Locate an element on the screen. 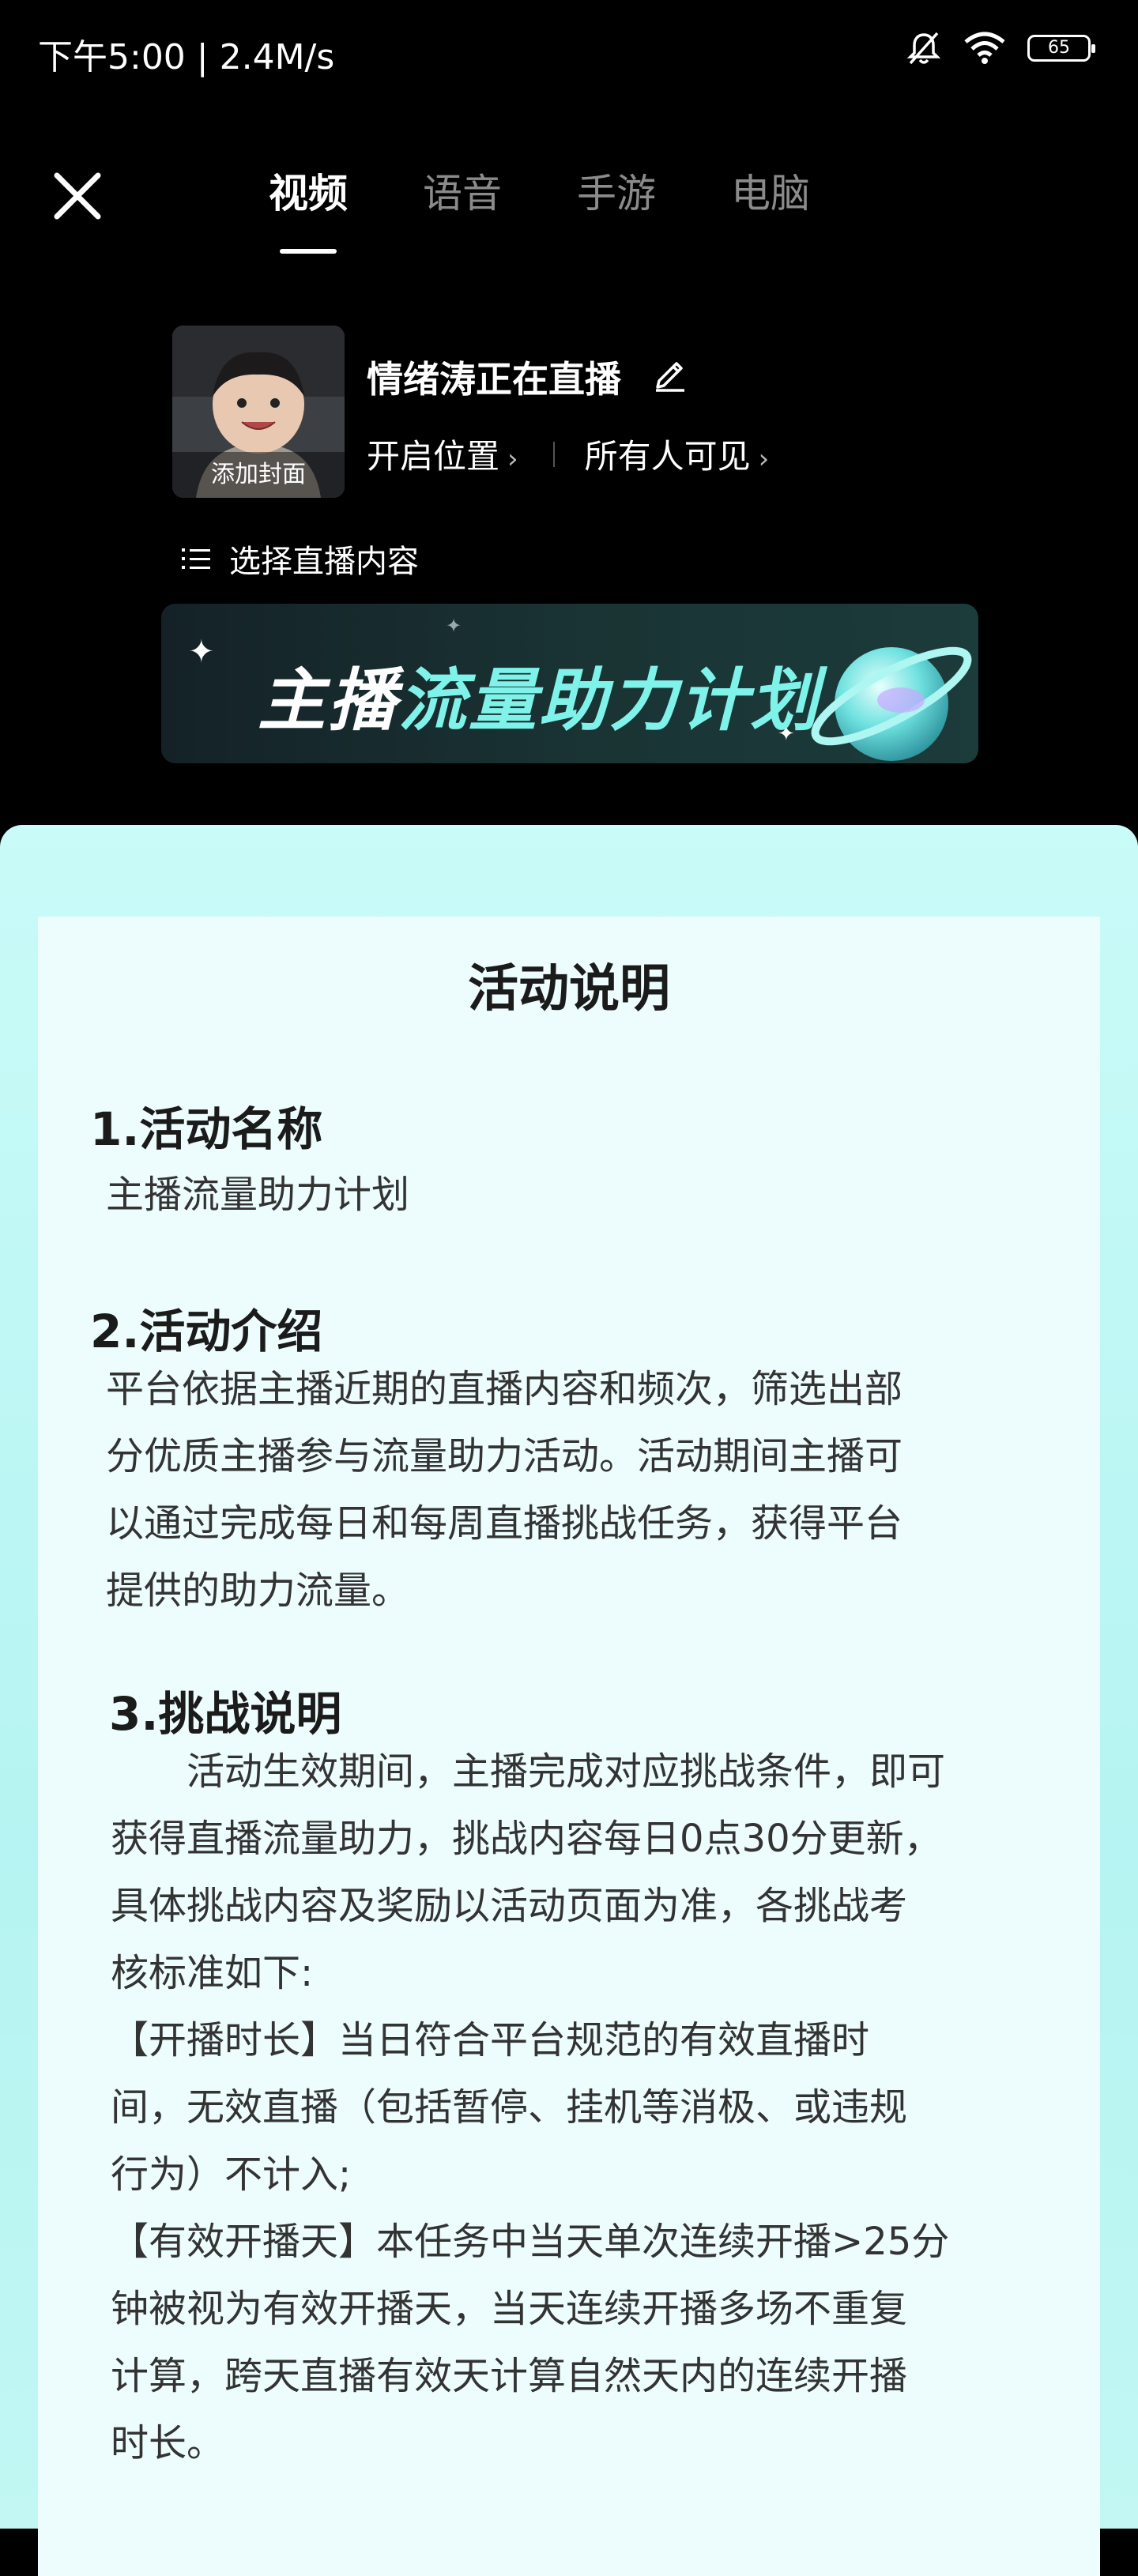 The image size is (1138, 2576). location-button: 开启位置 › is located at coordinates (442, 454).